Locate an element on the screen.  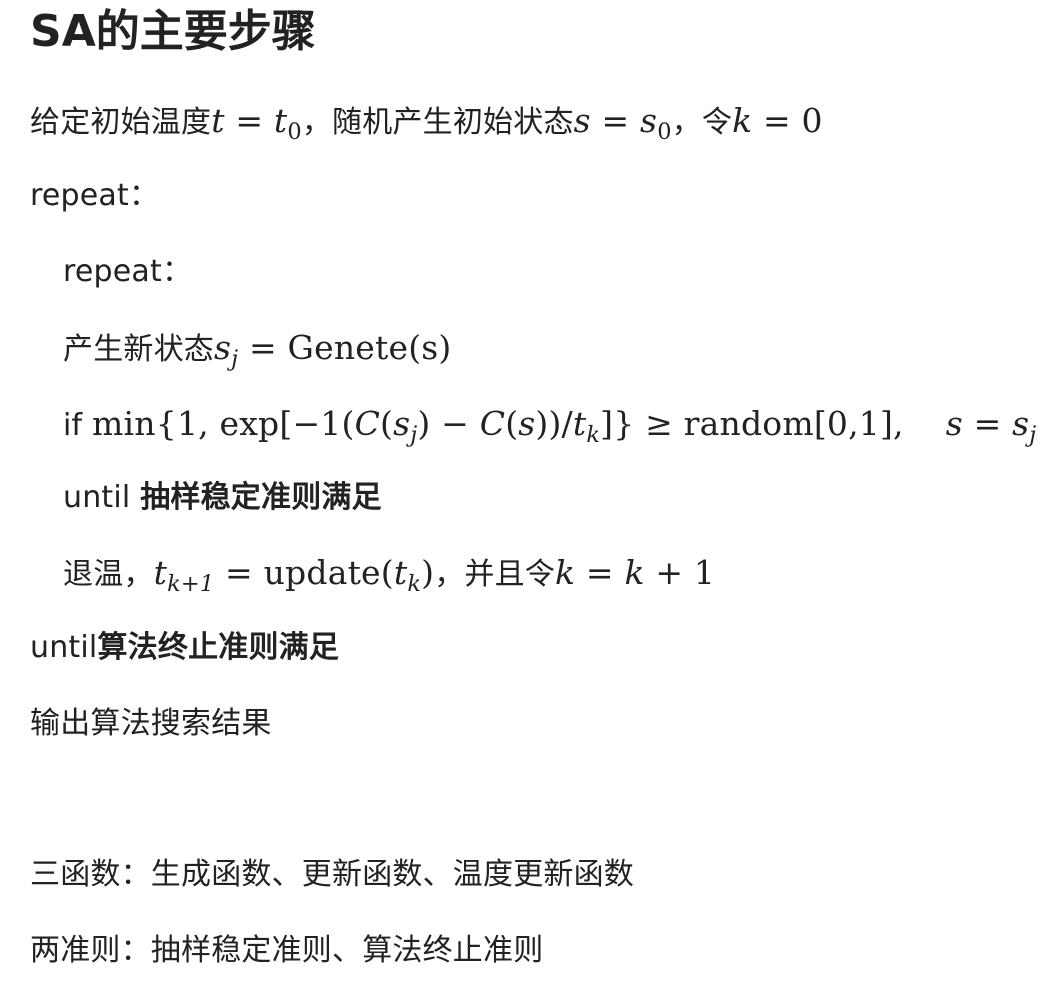
step-generate-state: 产生新状态sj = Genete(s) is located at coordinates (257, 353).